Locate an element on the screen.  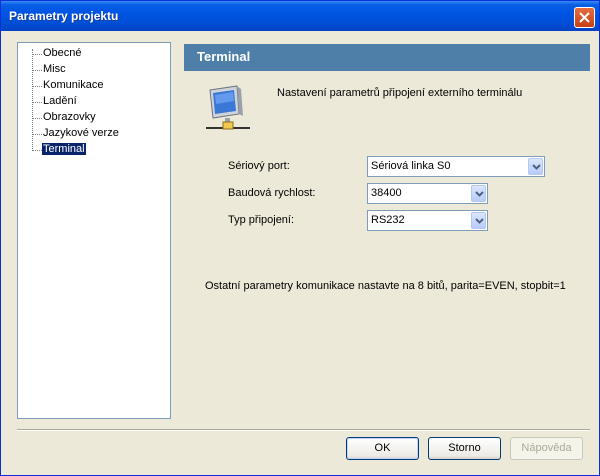
baud-rate-value: 38400 is located at coordinates (386, 193).